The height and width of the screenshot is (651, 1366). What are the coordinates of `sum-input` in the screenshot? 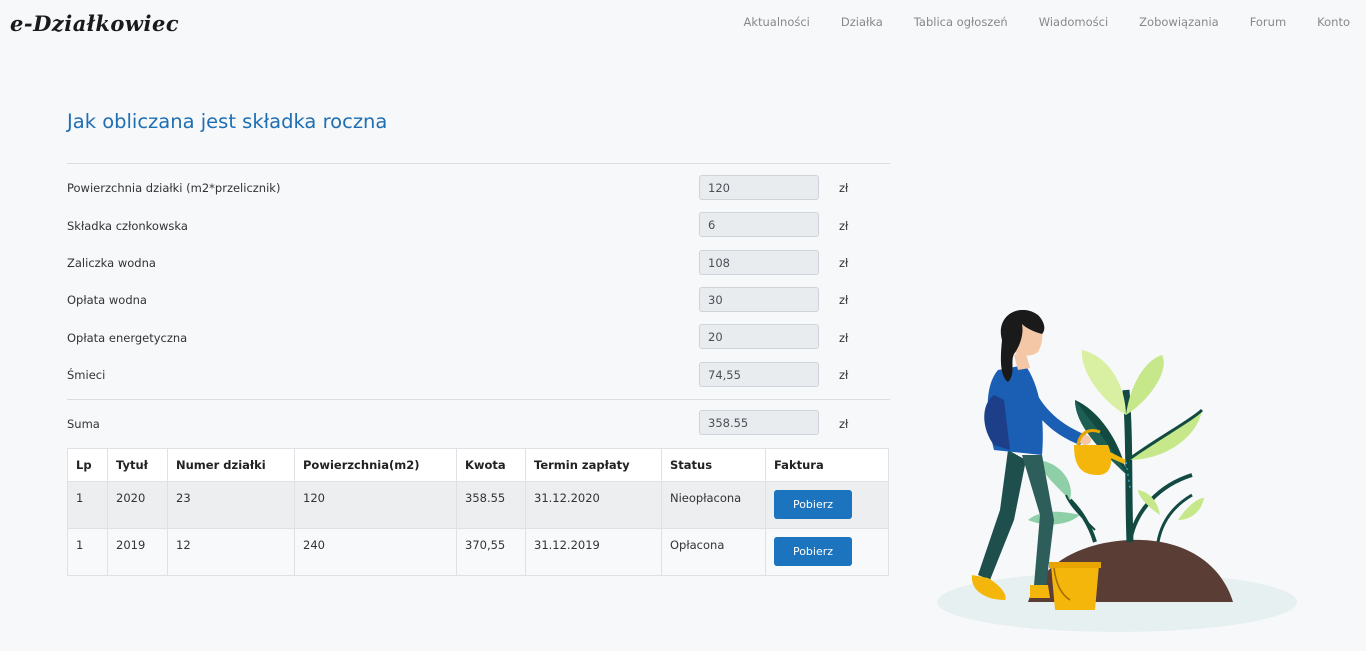 It's located at (759, 422).